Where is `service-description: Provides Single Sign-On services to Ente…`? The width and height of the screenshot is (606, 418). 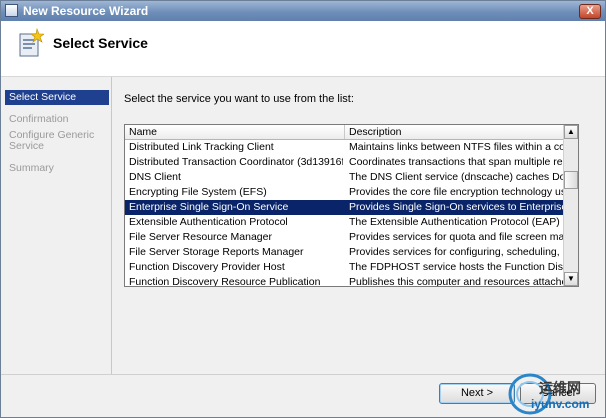
service-description: Provides Single Sign-On services to Ente… is located at coordinates (456, 207).